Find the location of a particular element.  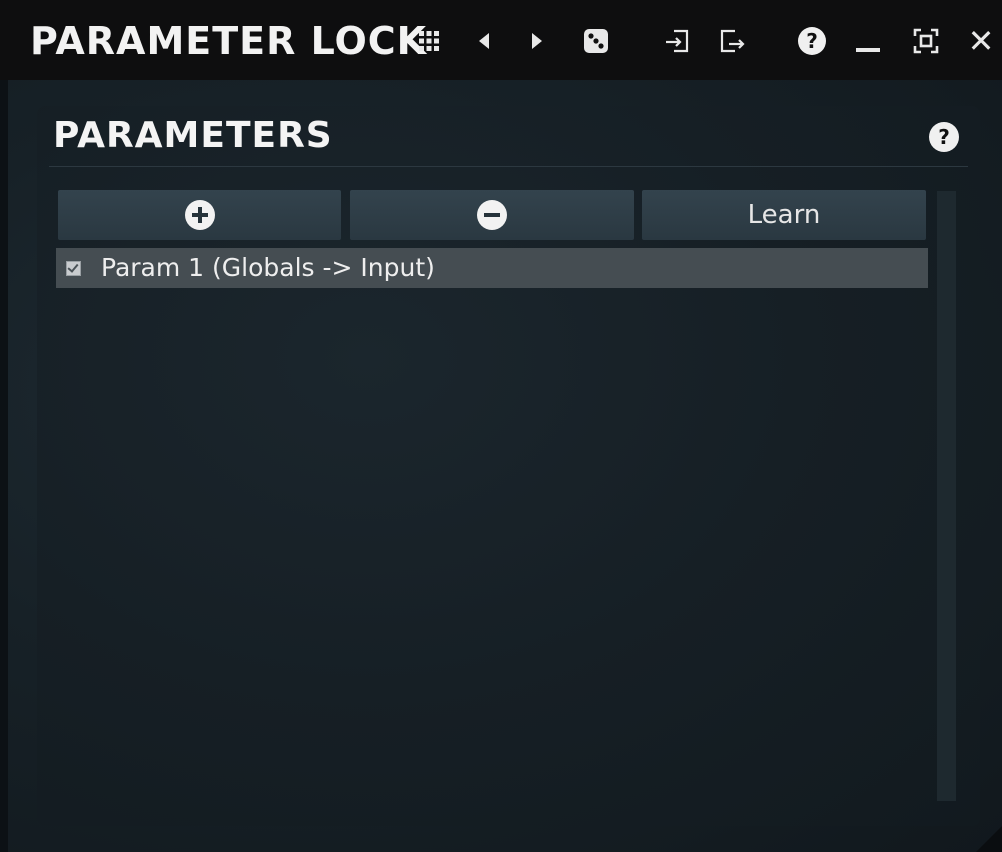

import-icon is located at coordinates (677, 41).